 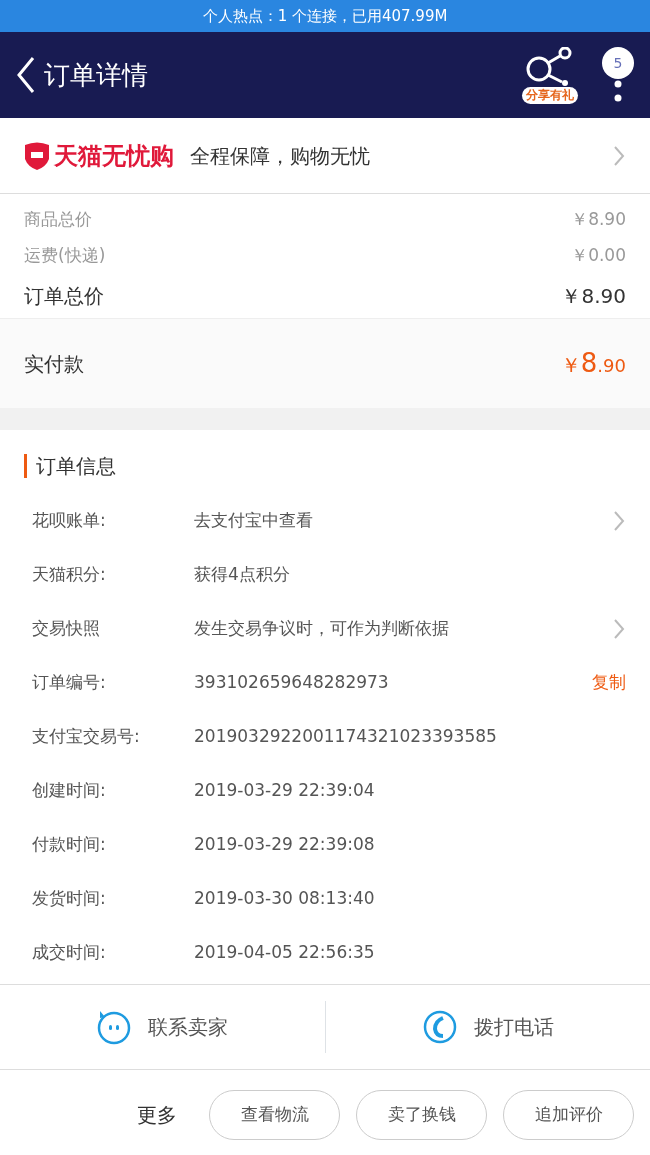 What do you see at coordinates (65, 256) in the screenshot?
I see `price-label: 运费(快递)` at bounding box center [65, 256].